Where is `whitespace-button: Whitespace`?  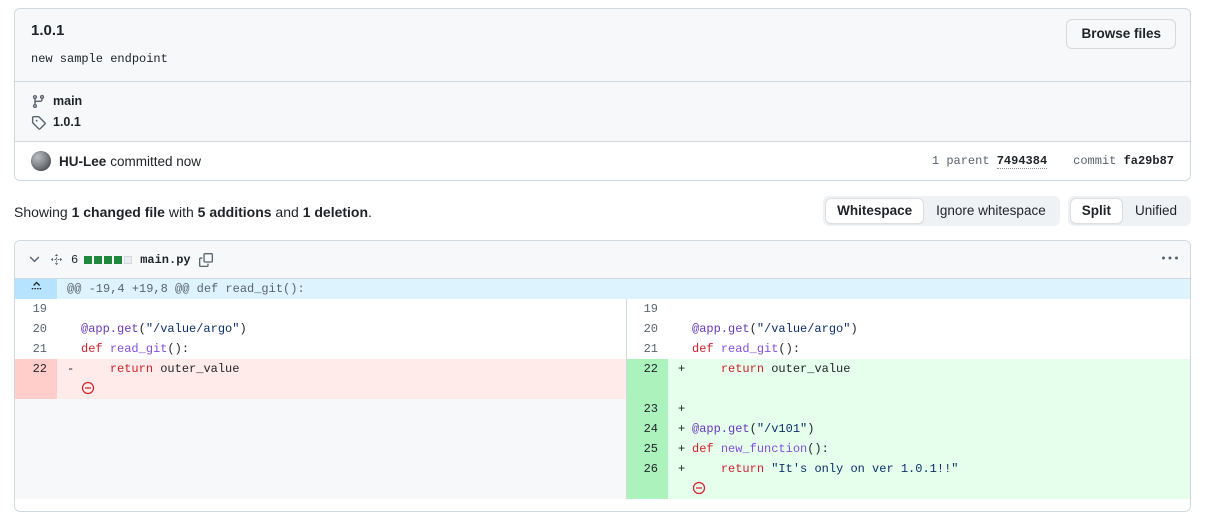 whitespace-button: Whitespace is located at coordinates (875, 211).